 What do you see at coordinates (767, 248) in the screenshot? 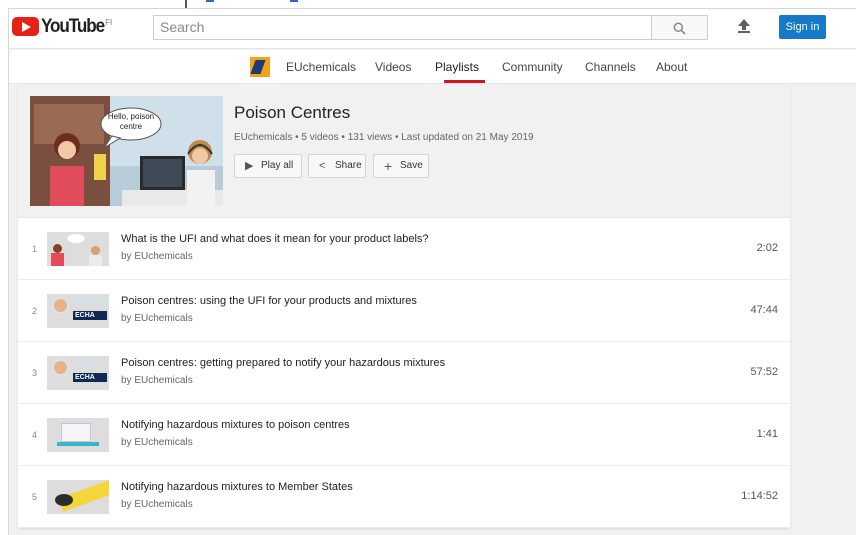
I see `video-duration: 2:02` at bounding box center [767, 248].